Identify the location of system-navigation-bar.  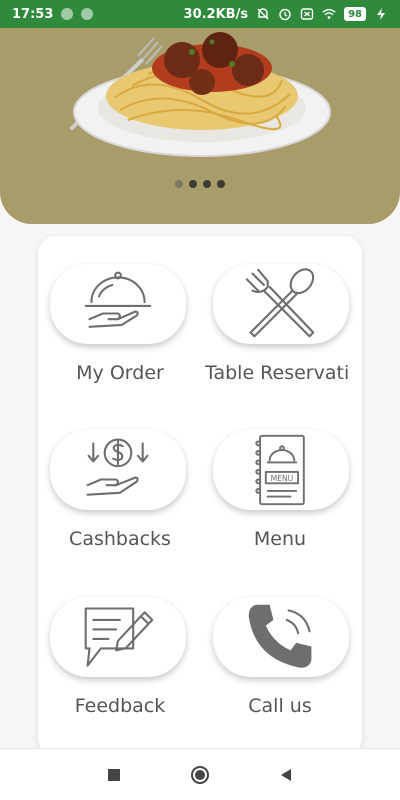
(200, 774).